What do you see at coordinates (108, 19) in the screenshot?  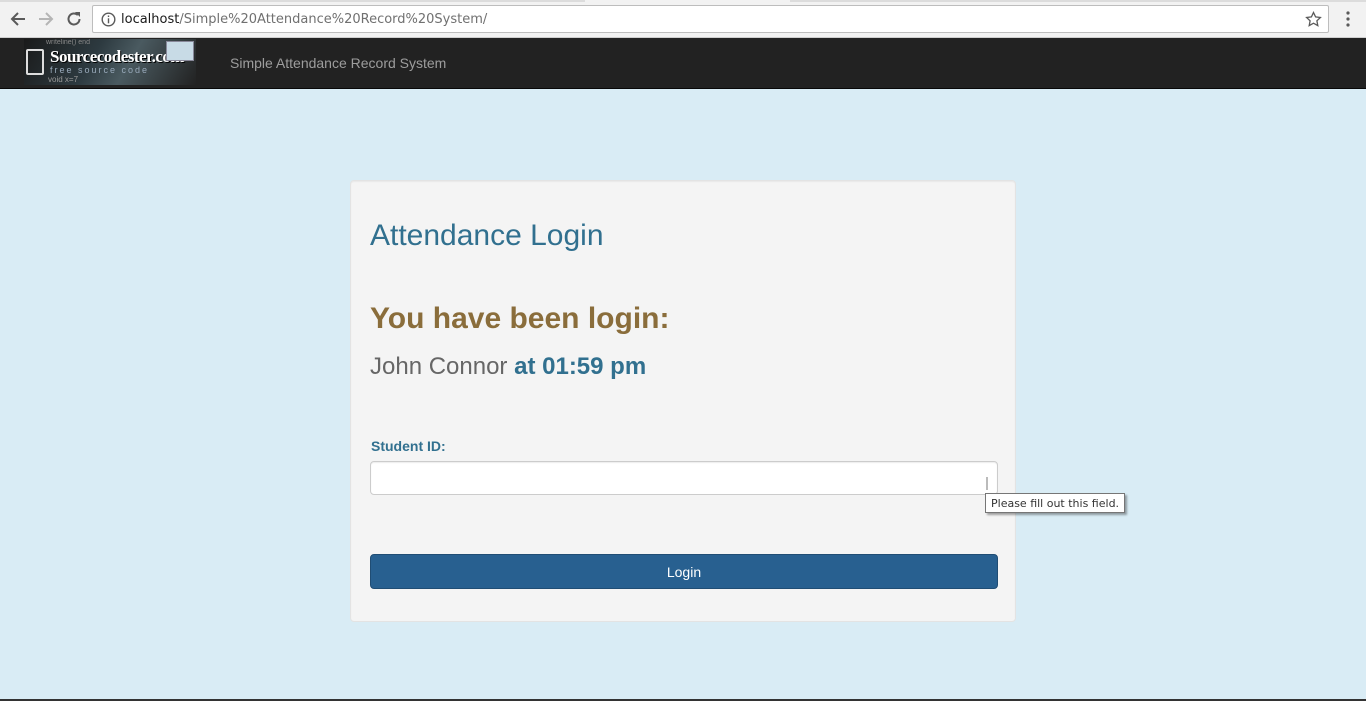 I see `info-icon` at bounding box center [108, 19].